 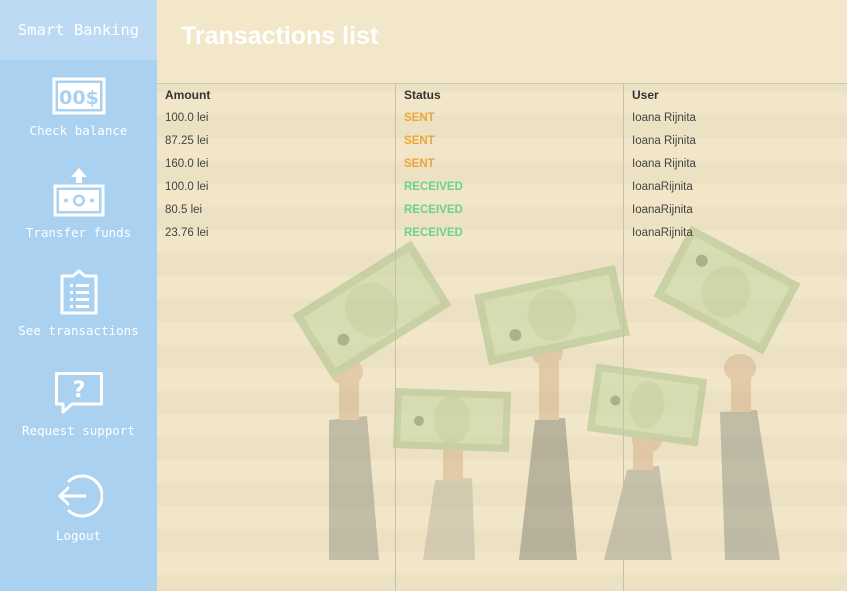 What do you see at coordinates (502, 141) in the screenshot?
I see `table-row: 87.25 lei SENT Ioana Rijnita` at bounding box center [502, 141].